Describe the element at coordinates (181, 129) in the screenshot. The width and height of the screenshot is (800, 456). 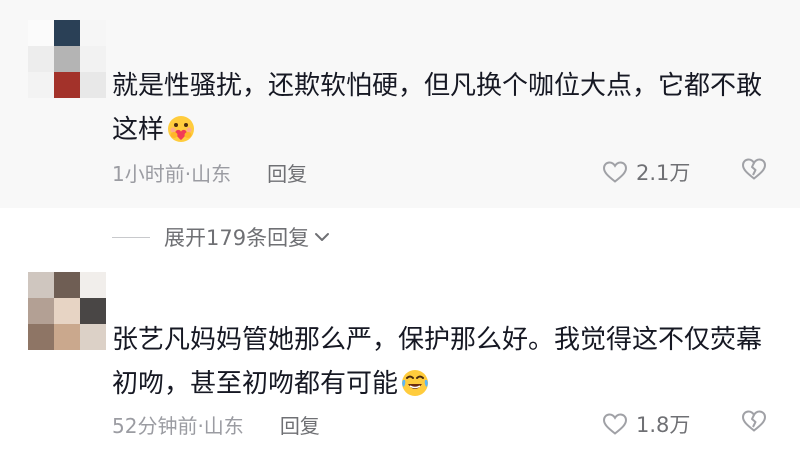
I see `heart-hug-emoji-icon` at that location.